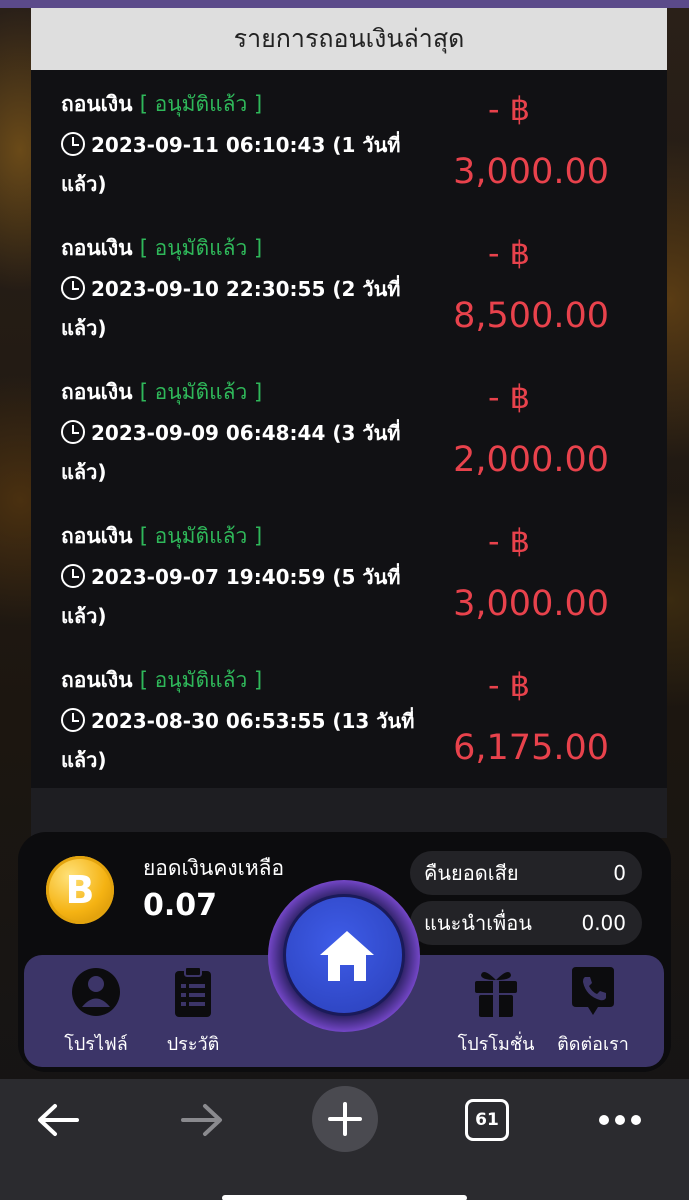 The image size is (689, 1200). I want to click on plus-icon, so click(345, 1119).